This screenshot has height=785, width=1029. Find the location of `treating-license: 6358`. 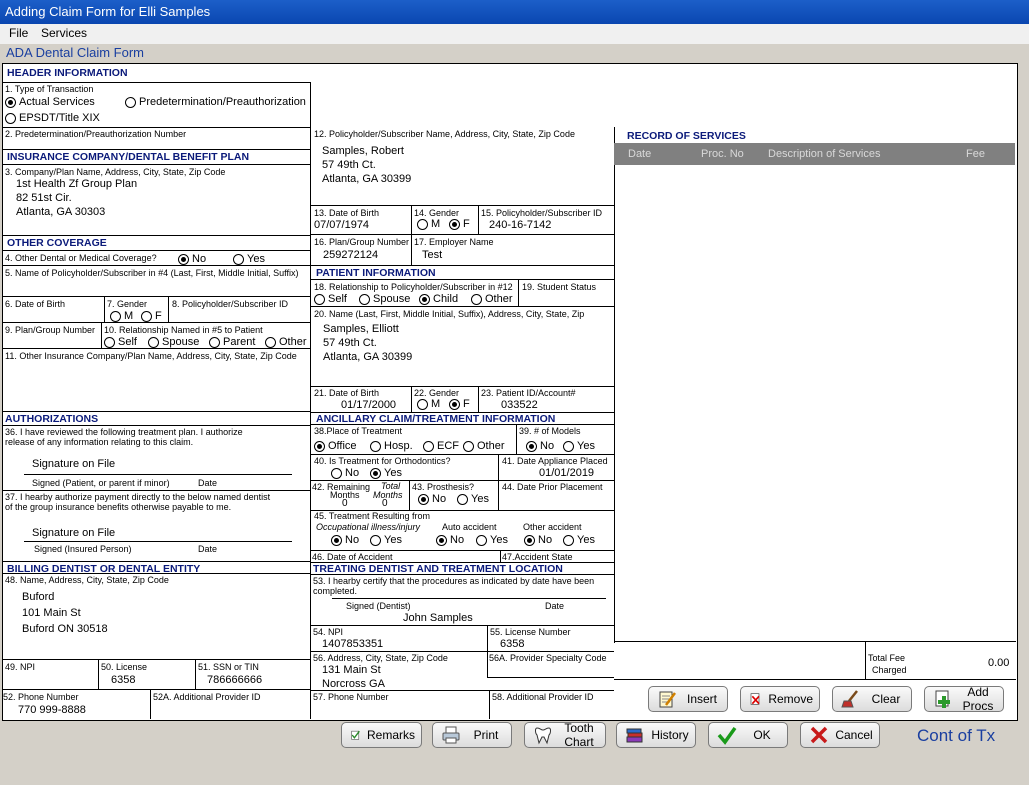

treating-license: 6358 is located at coordinates (512, 644).